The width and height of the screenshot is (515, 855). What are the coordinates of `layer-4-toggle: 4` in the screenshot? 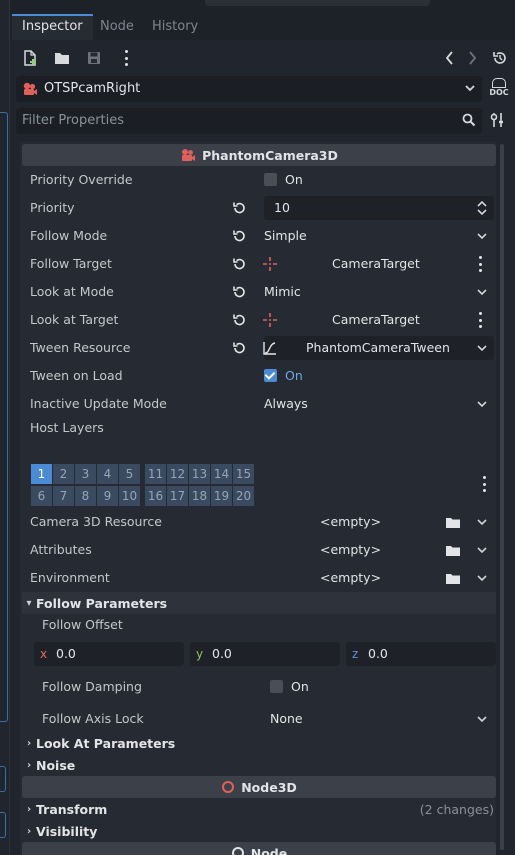 It's located at (107, 474).